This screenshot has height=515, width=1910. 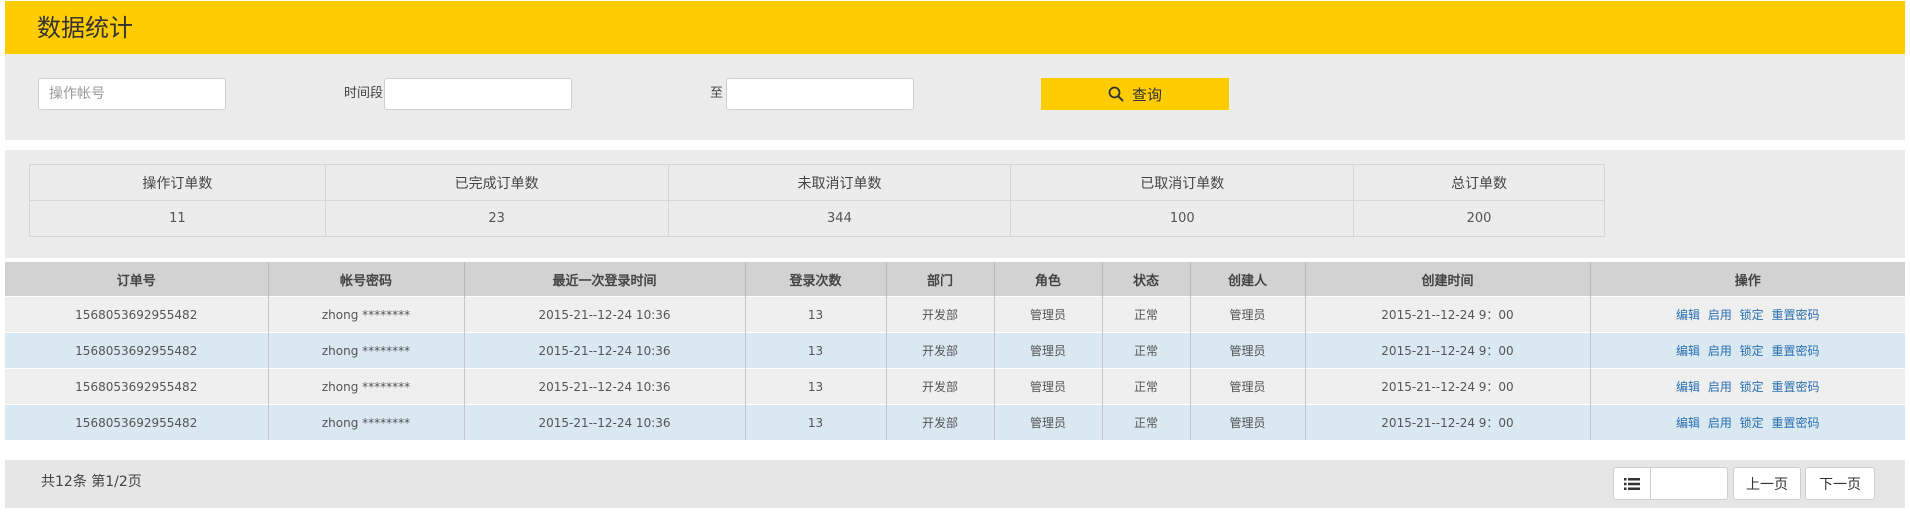 What do you see at coordinates (1689, 483) in the screenshot?
I see `page-number-input` at bounding box center [1689, 483].